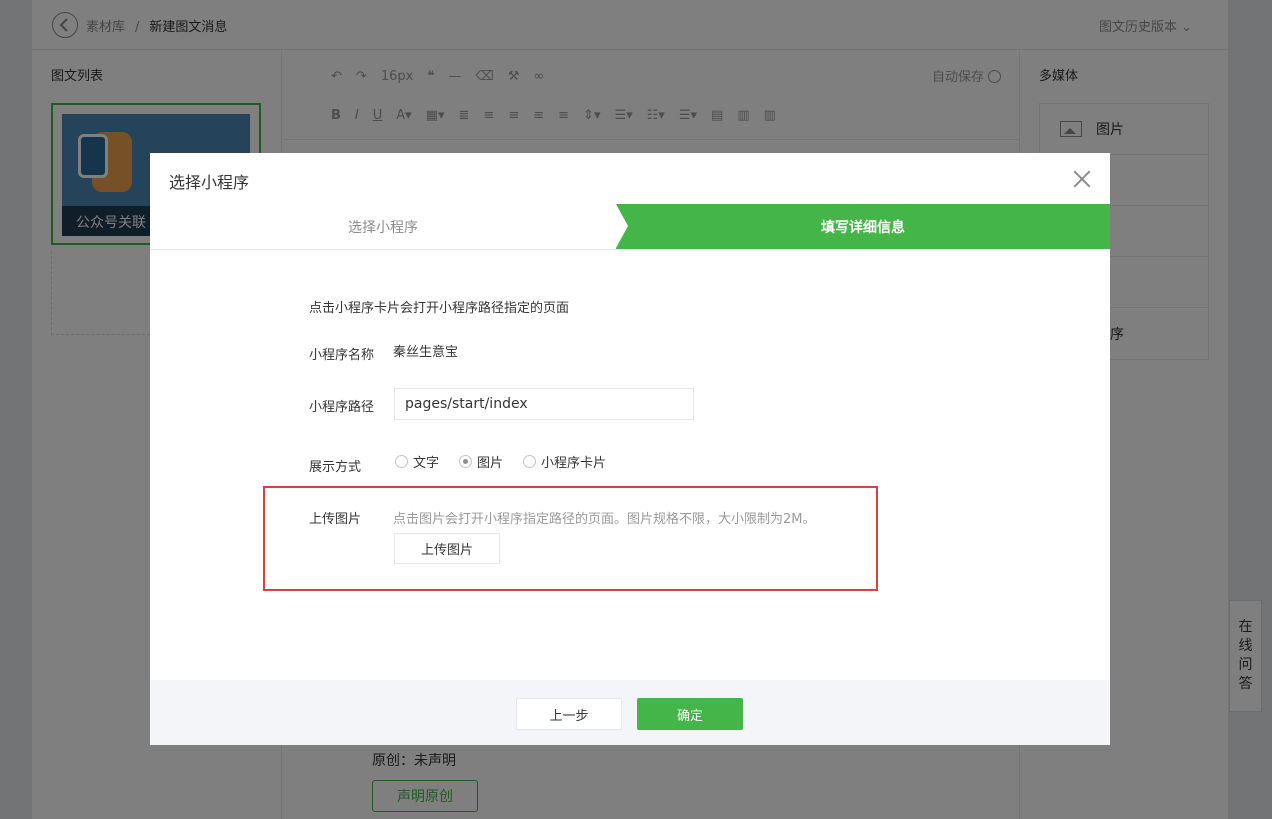 This screenshot has height=819, width=1272. Describe the element at coordinates (1082, 179) in the screenshot. I see `close-icon` at that location.